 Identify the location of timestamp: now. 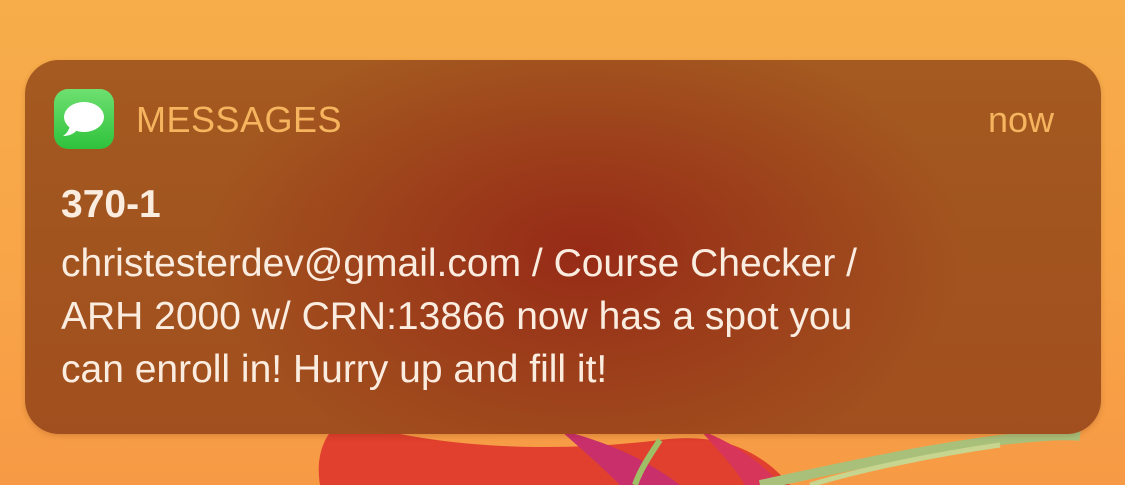
(1020, 119).